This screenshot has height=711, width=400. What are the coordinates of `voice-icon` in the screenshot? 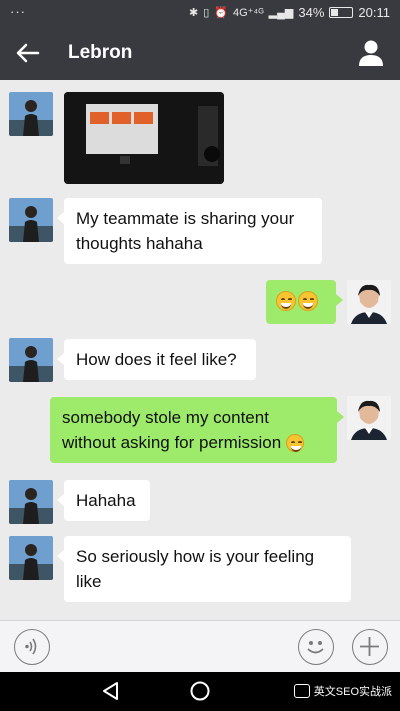 It's located at (32, 647).